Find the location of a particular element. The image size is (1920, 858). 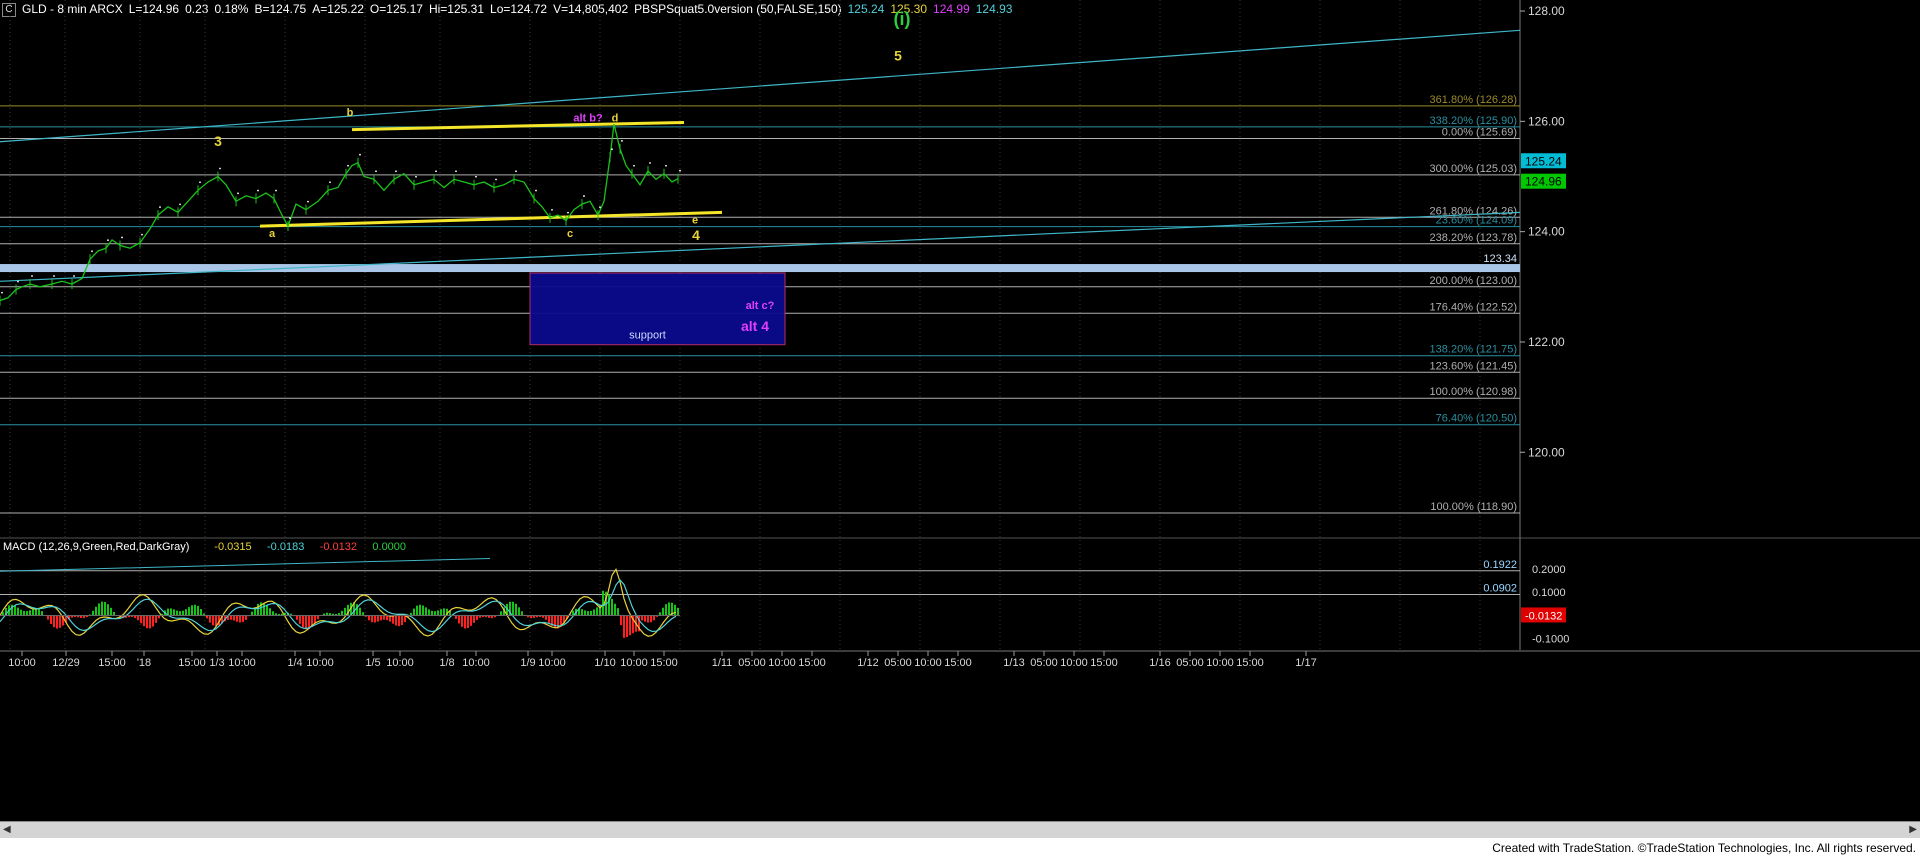

y-tick-label: 124.00 is located at coordinates (1546, 232).